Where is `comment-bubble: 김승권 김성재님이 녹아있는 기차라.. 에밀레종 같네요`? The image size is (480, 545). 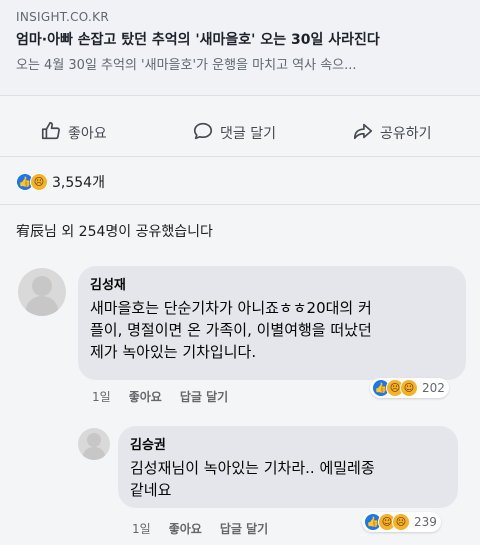 comment-bubble: 김승권 김성재님이 녹아있는 기차라.. 에밀레종 같네요 is located at coordinates (288, 467).